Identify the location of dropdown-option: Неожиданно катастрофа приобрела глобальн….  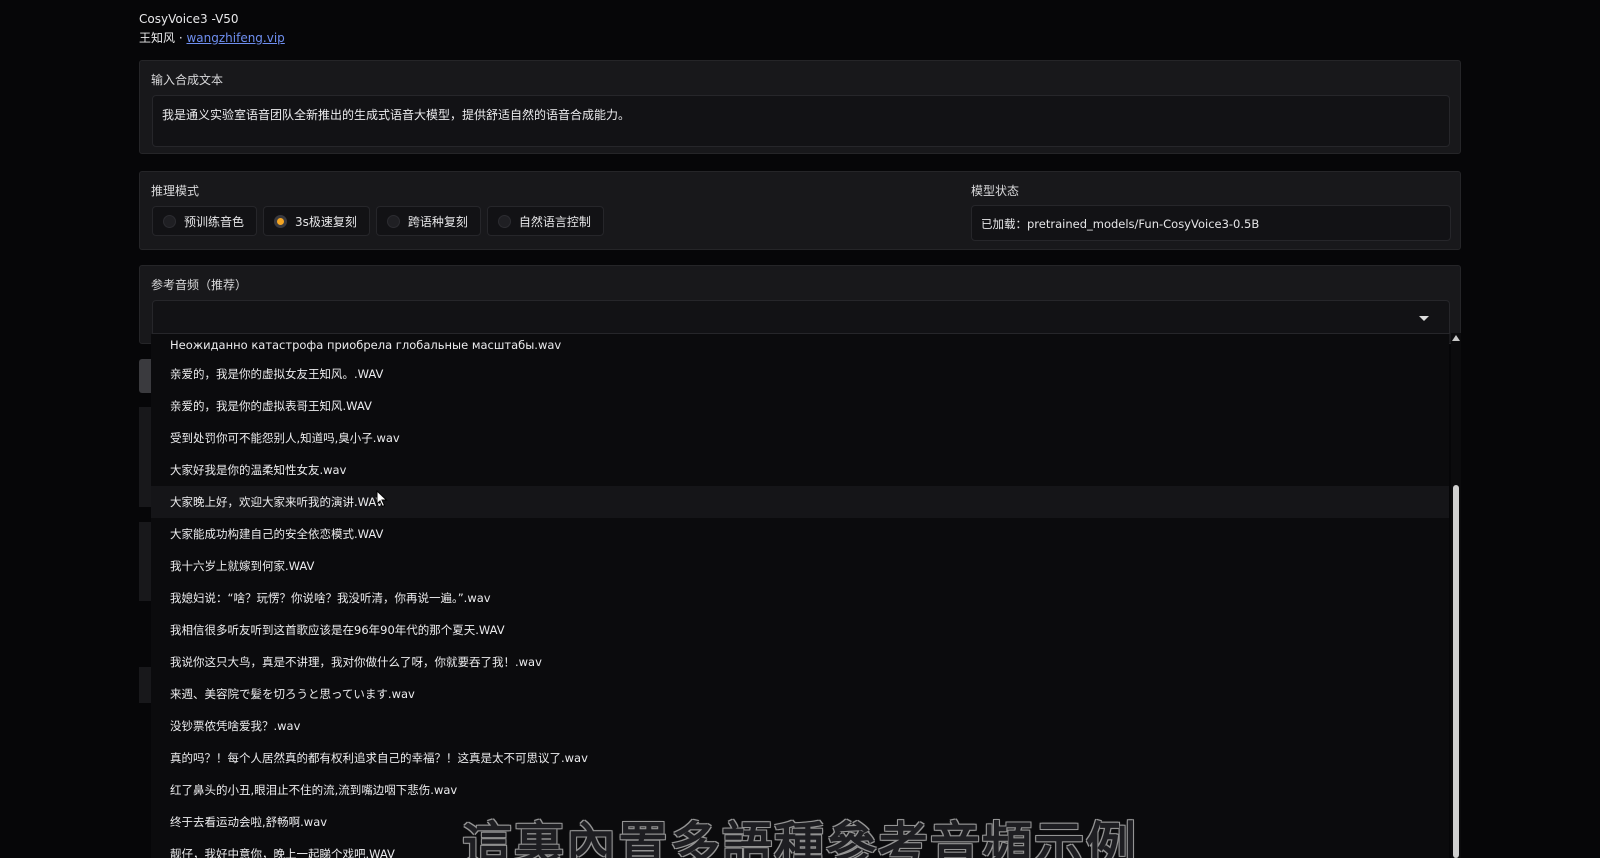
(800, 346).